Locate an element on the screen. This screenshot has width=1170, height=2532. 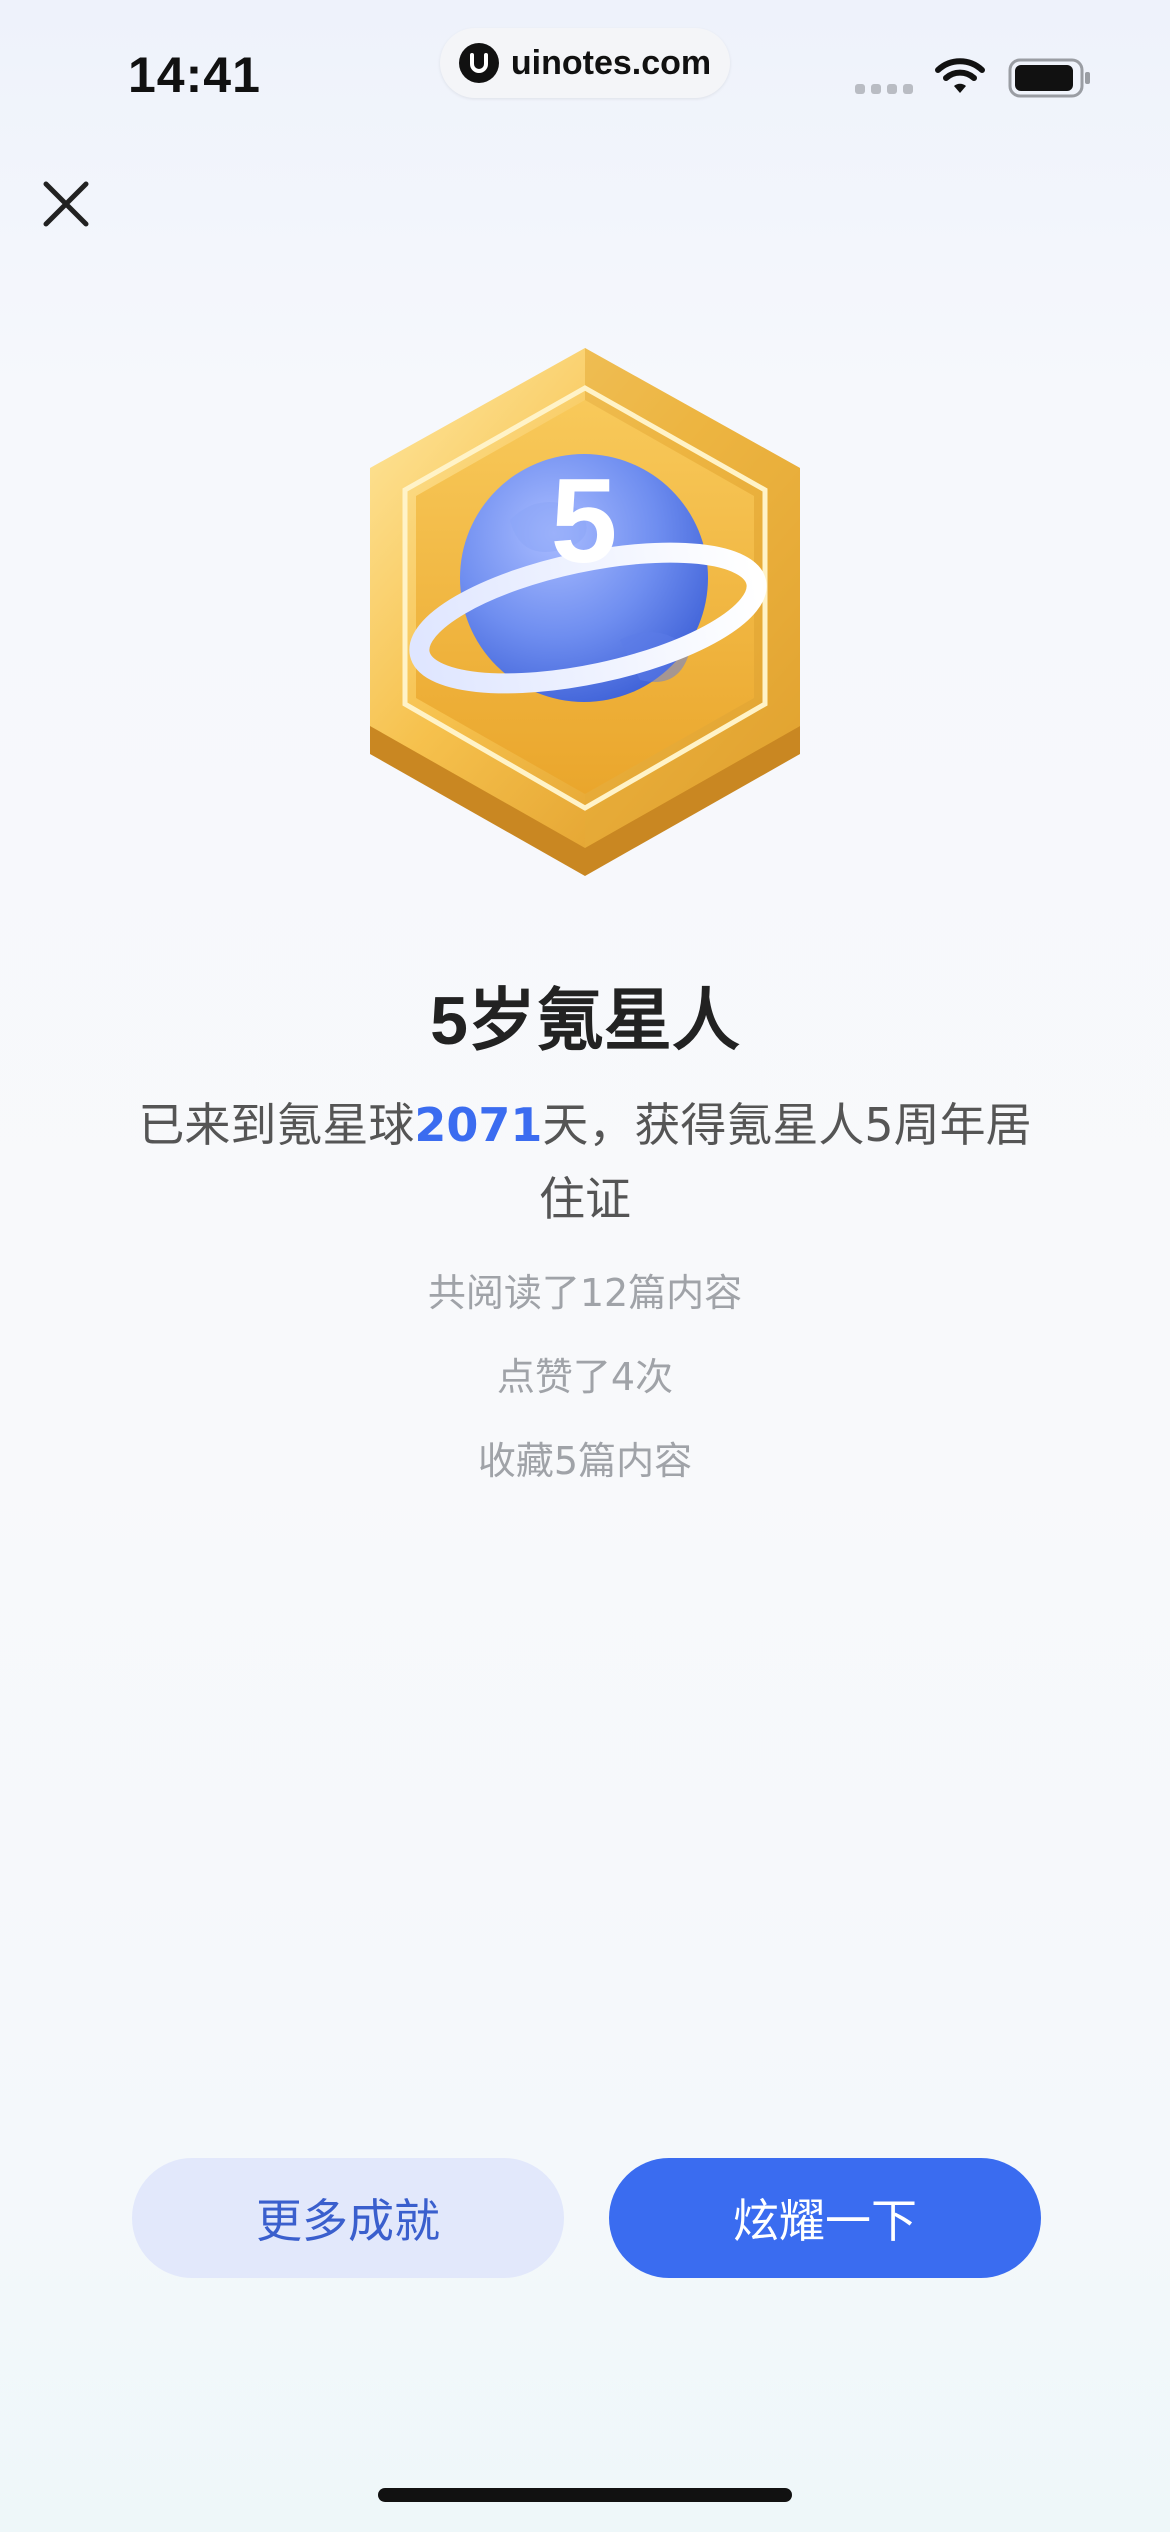
description-suffix: 天，获得氪星人5周年居住证 is located at coordinates (785, 1162).